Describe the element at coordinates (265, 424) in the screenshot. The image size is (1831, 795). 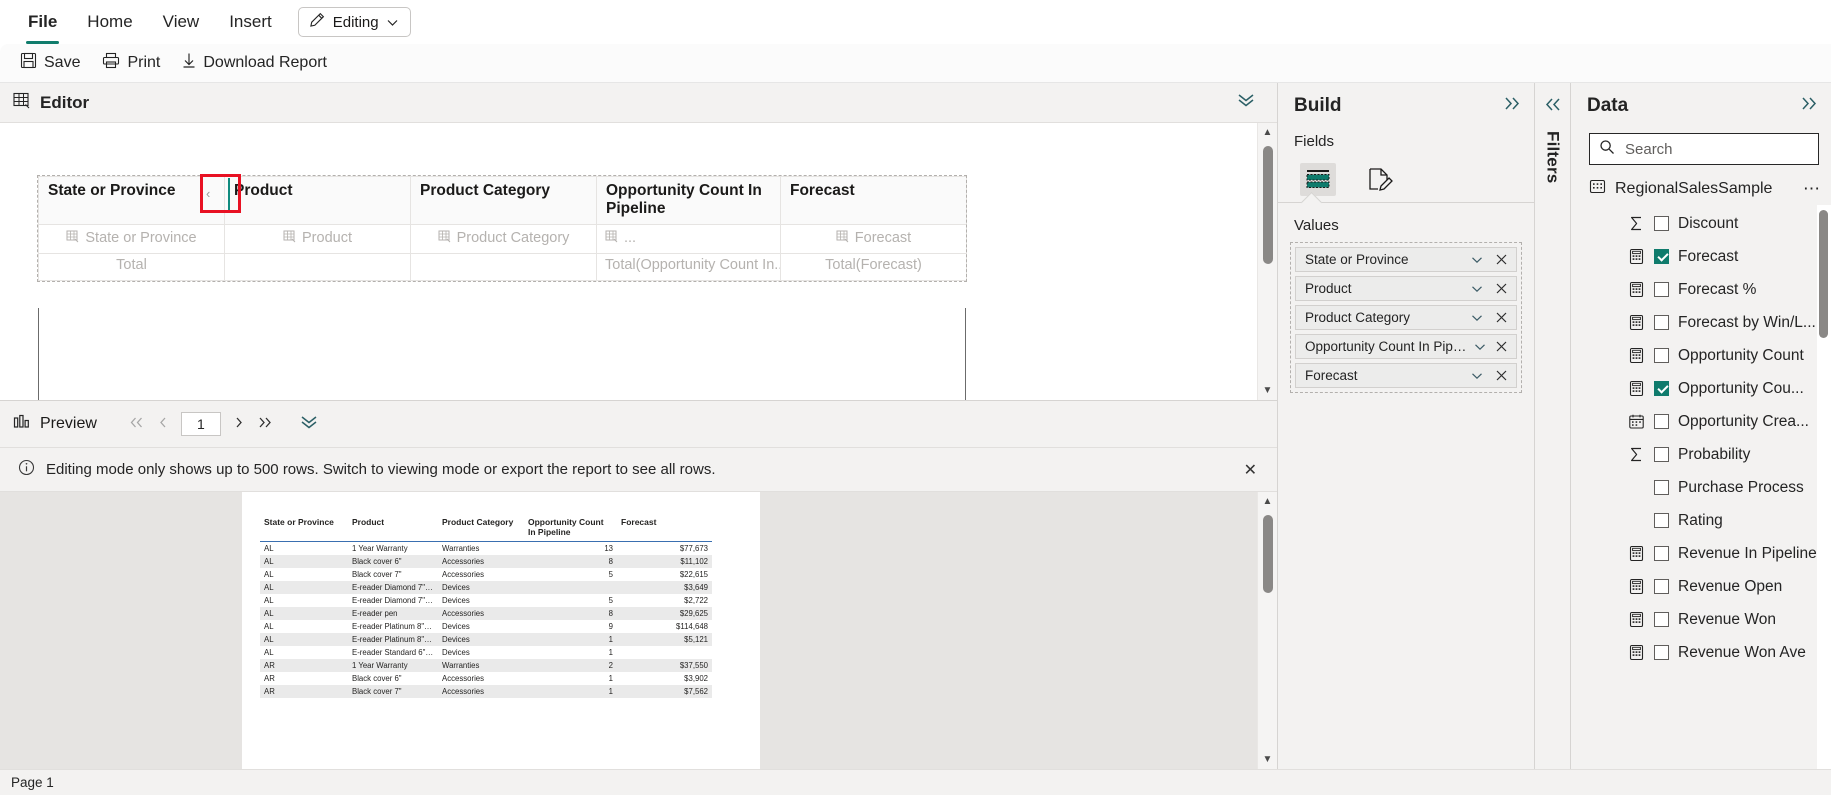
I see `last-page-button` at that location.